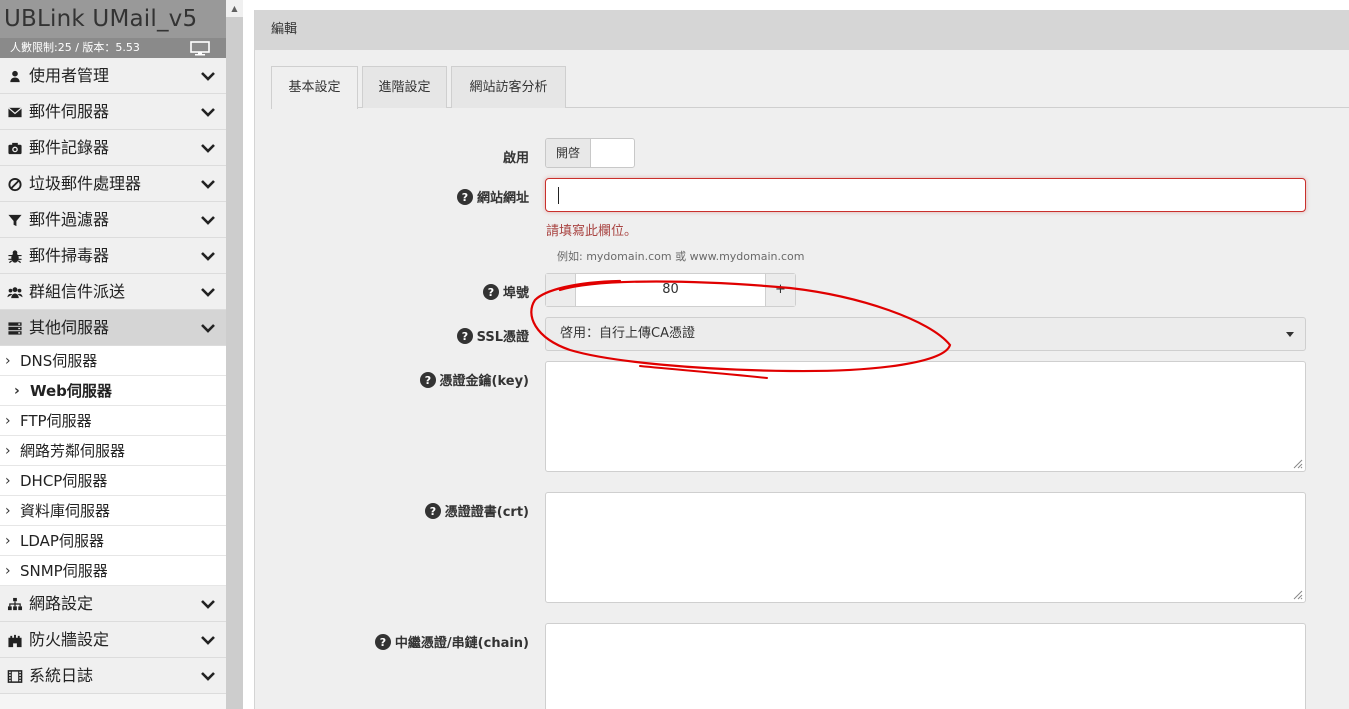 Image resolution: width=1349 pixels, height=709 pixels. Describe the element at coordinates (558, 195) in the screenshot. I see `text-cursor` at that location.